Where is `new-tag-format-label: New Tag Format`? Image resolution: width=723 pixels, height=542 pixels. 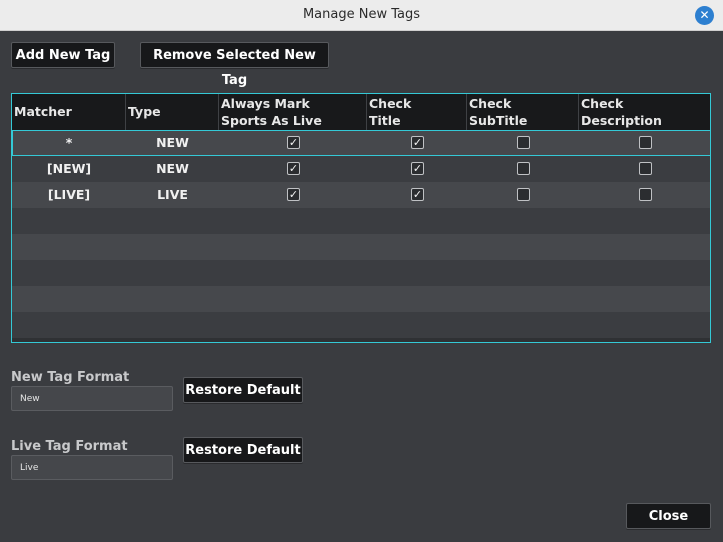
new-tag-format-label: New Tag Format is located at coordinates (70, 377).